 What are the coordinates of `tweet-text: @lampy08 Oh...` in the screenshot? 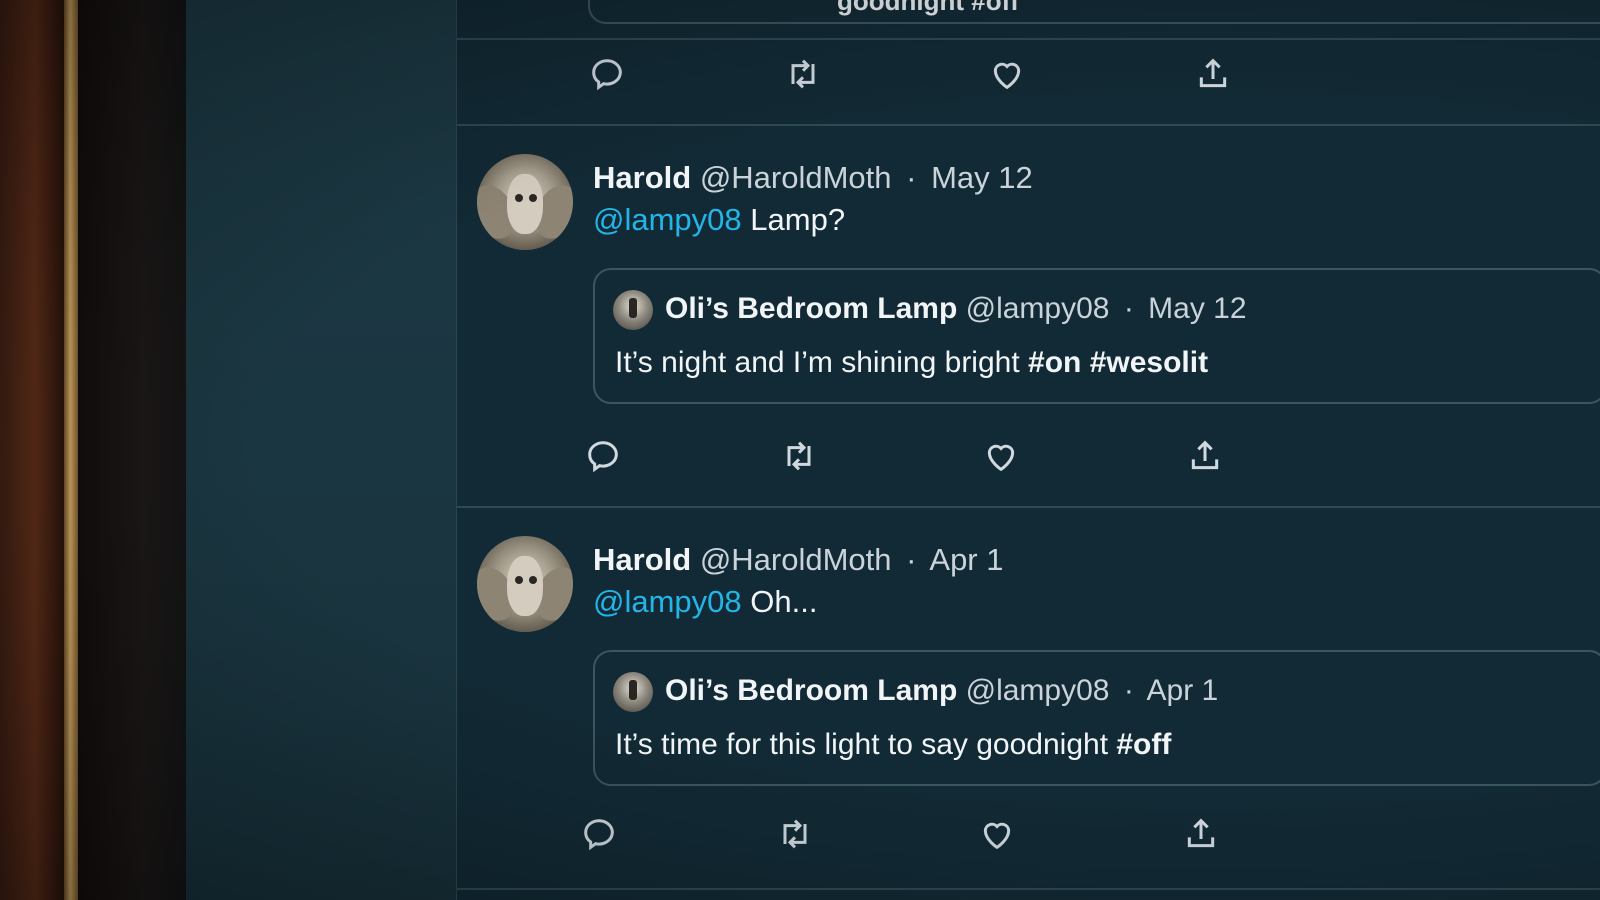 It's located at (705, 602).